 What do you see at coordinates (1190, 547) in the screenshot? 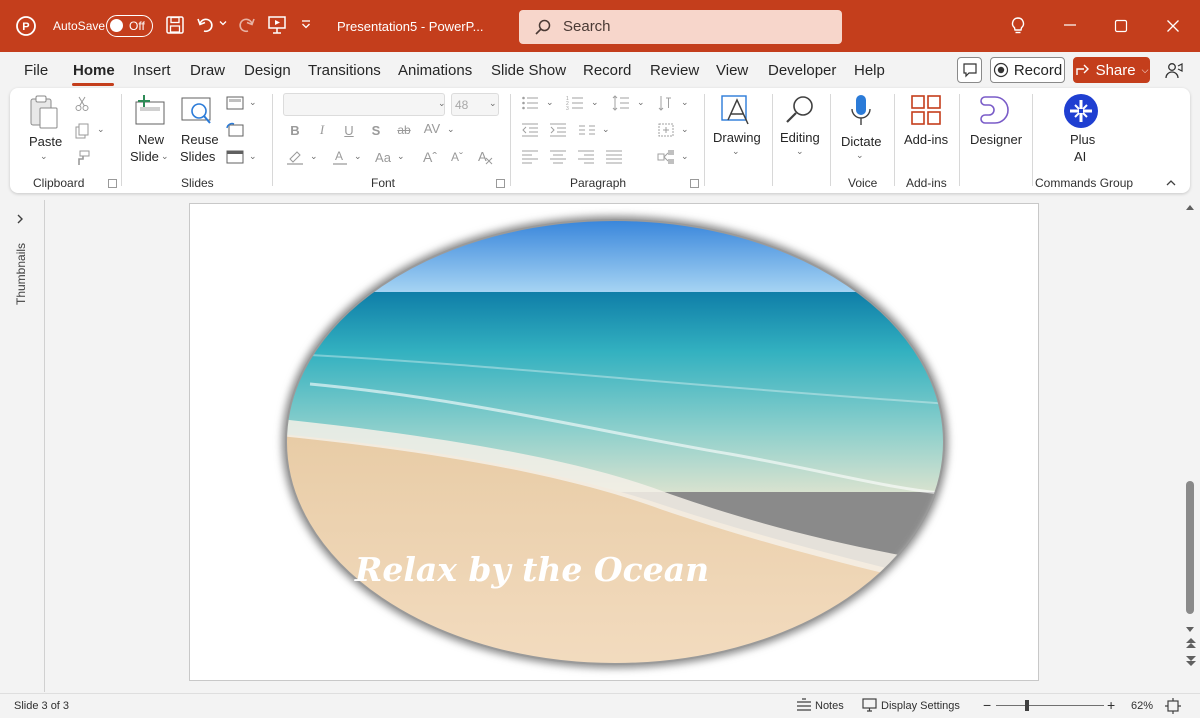
I see `scrollbar-thumb` at bounding box center [1190, 547].